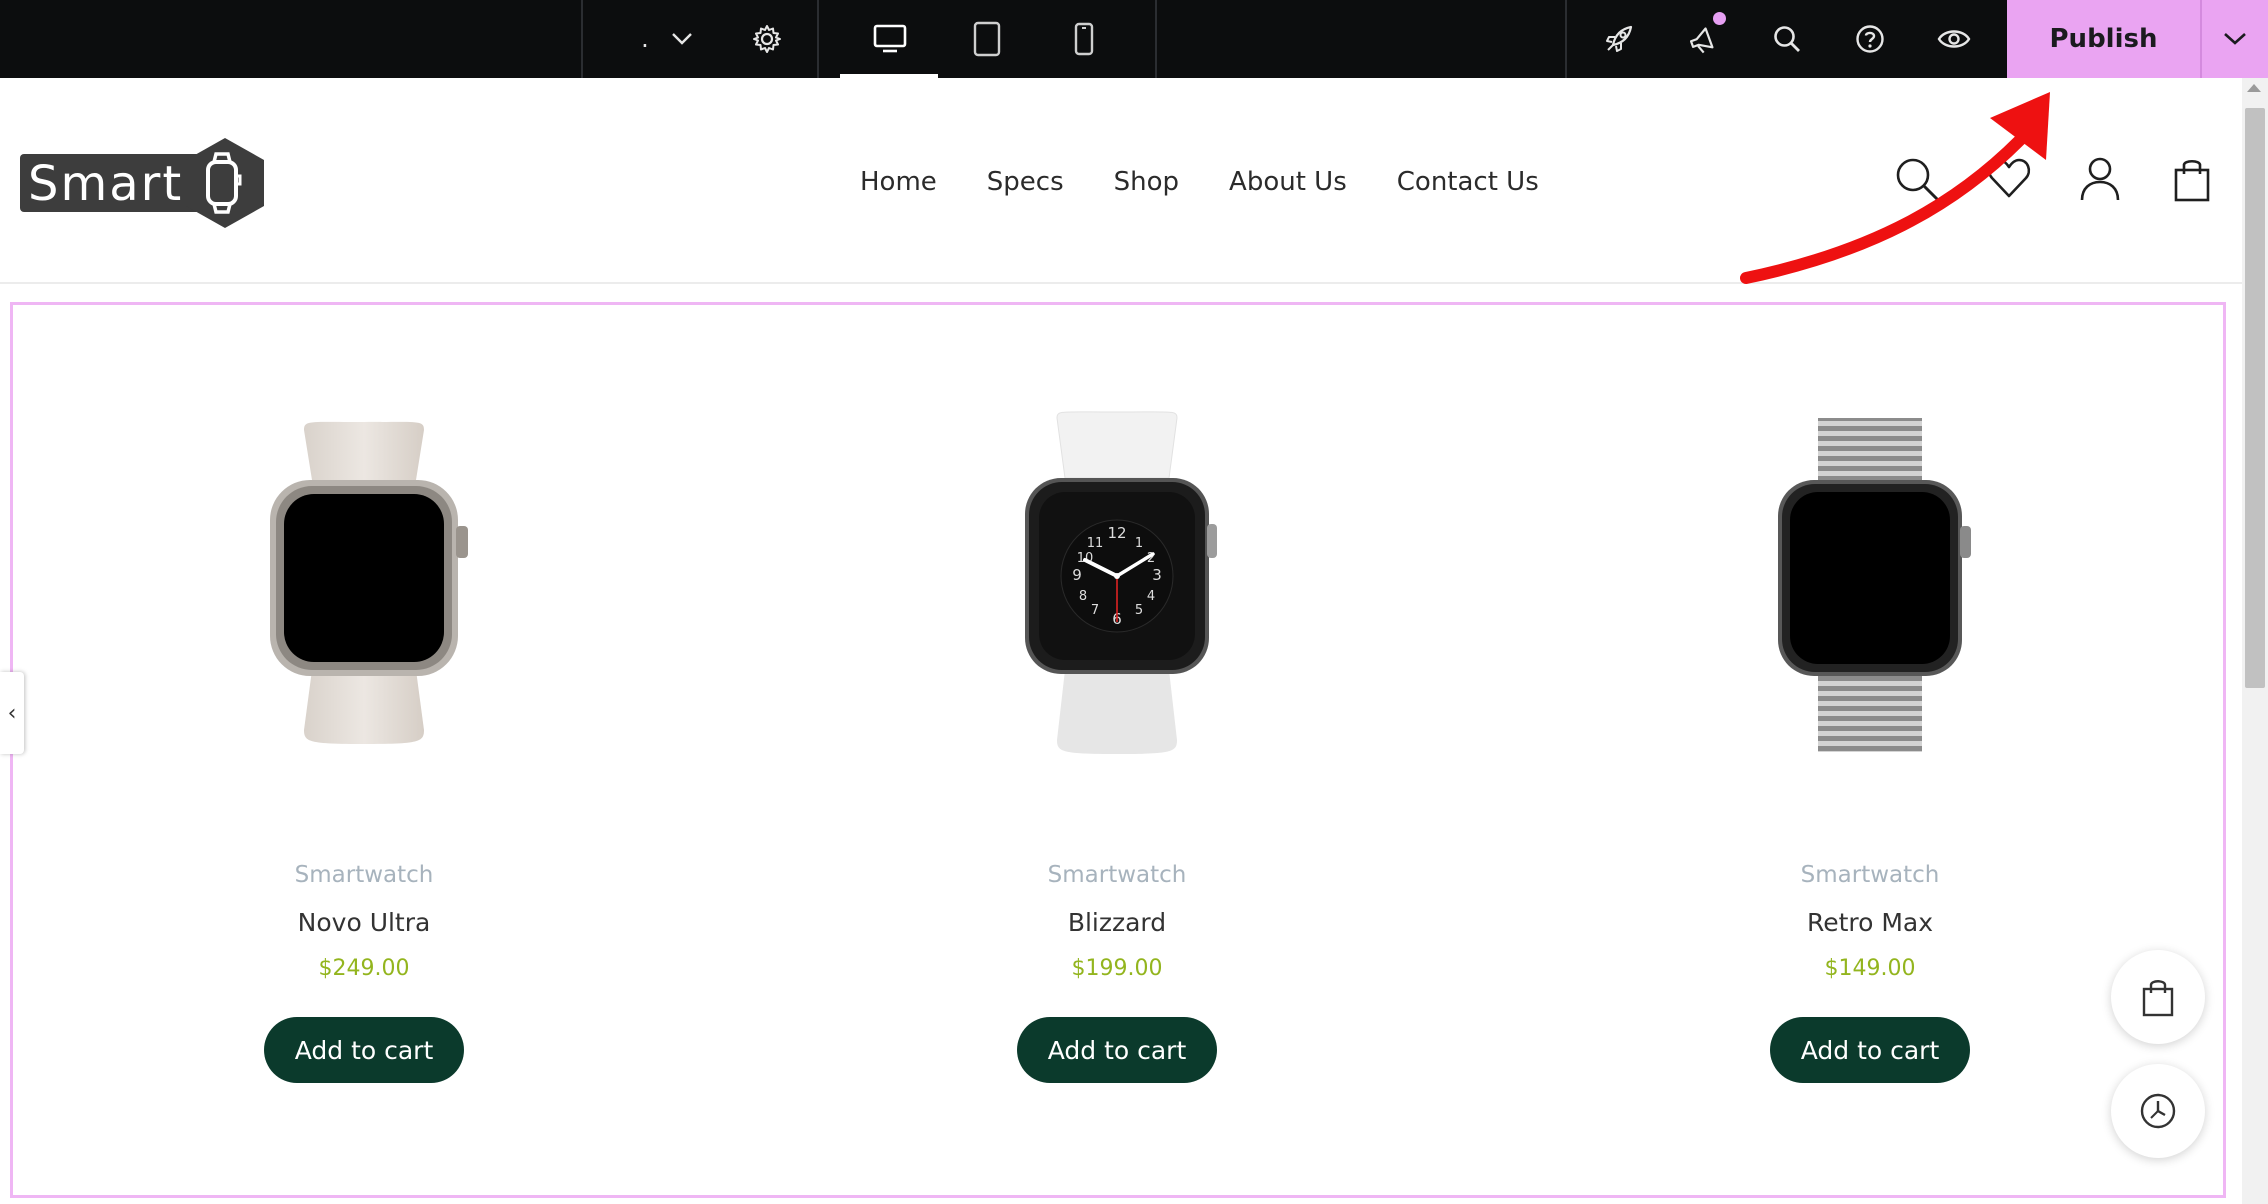 Image resolution: width=2268 pixels, height=1204 pixels. What do you see at coordinates (1701, 40) in the screenshot?
I see `megaphone-icon` at bounding box center [1701, 40].